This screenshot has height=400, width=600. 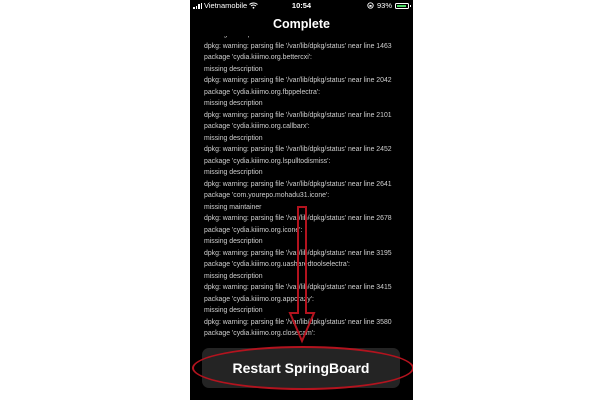 I want to click on restart-button-label: Restart SpringBoard, so click(x=301, y=368).